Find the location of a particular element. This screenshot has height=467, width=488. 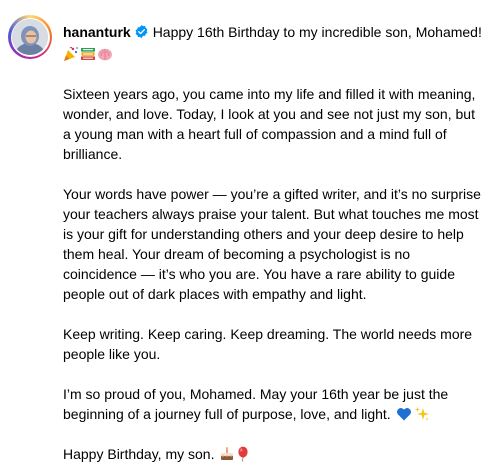

verified-badge-icon is located at coordinates (141, 34).